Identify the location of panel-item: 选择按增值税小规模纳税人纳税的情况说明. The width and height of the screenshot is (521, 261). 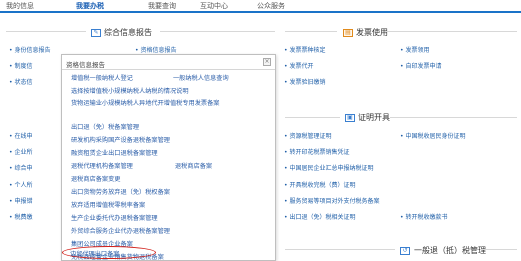
(130, 90).